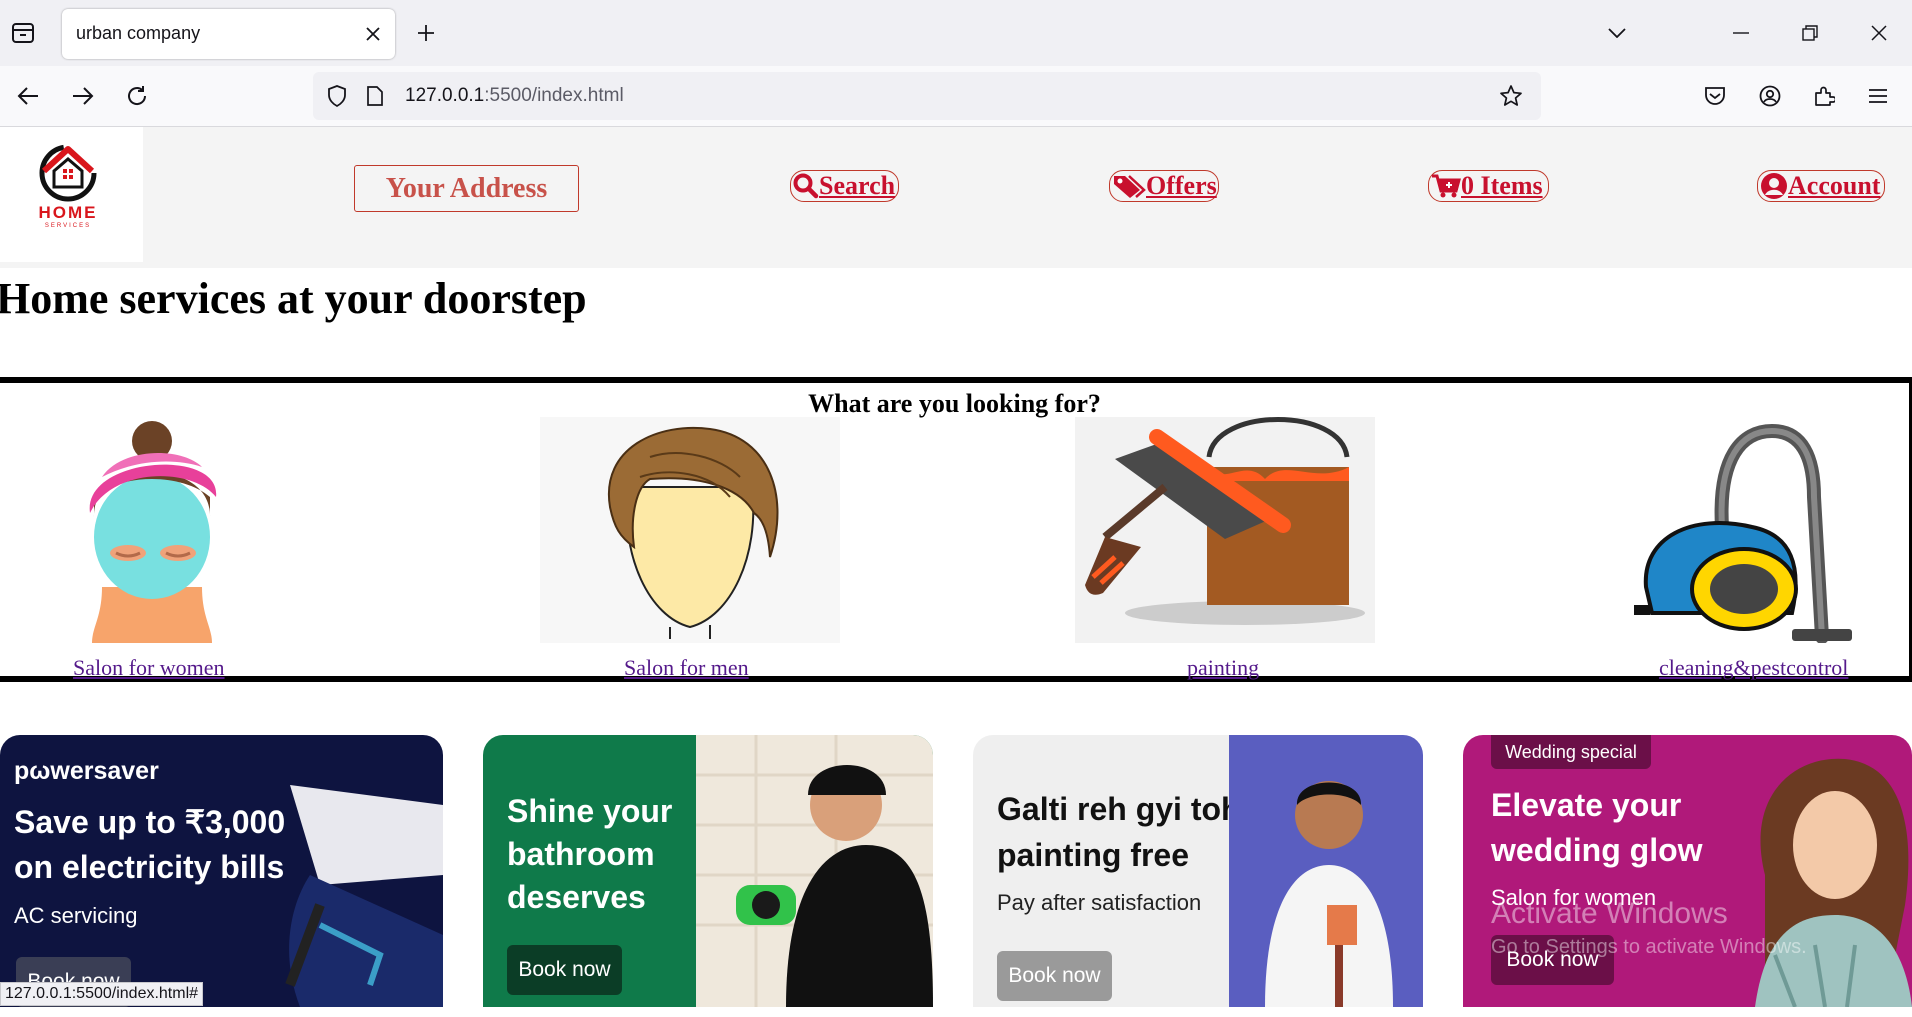 Image resolution: width=1912 pixels, height=1017 pixels. What do you see at coordinates (28, 96) in the screenshot?
I see `back-icon` at bounding box center [28, 96].